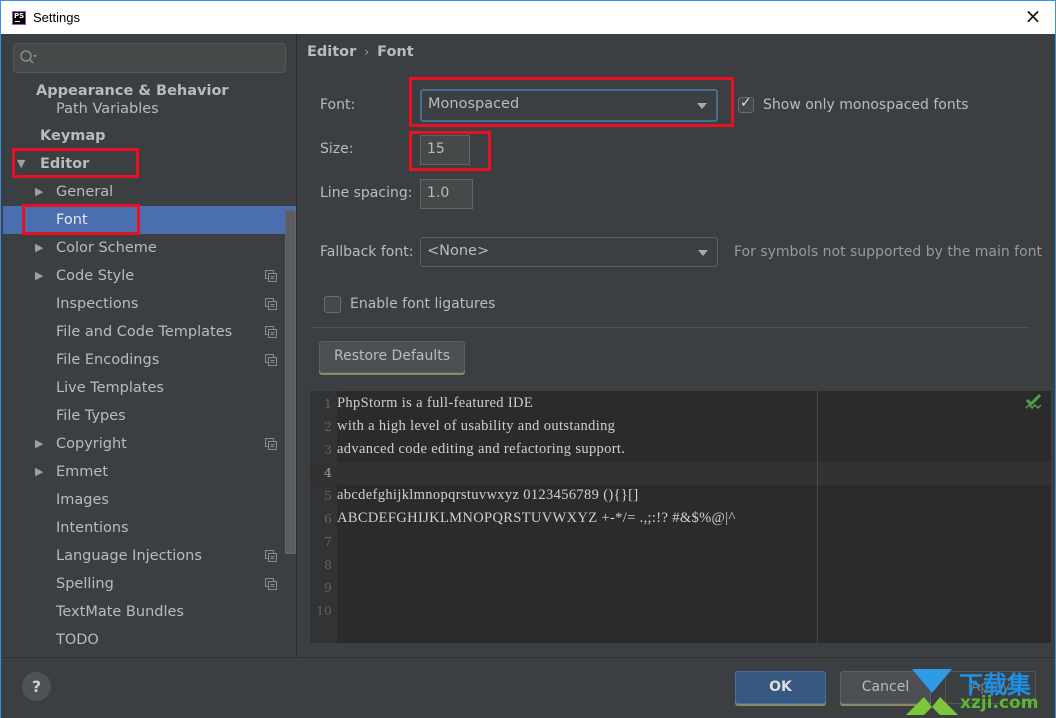 The image size is (1056, 718). I want to click on sidebar-item-label: Copyright, so click(91, 444).